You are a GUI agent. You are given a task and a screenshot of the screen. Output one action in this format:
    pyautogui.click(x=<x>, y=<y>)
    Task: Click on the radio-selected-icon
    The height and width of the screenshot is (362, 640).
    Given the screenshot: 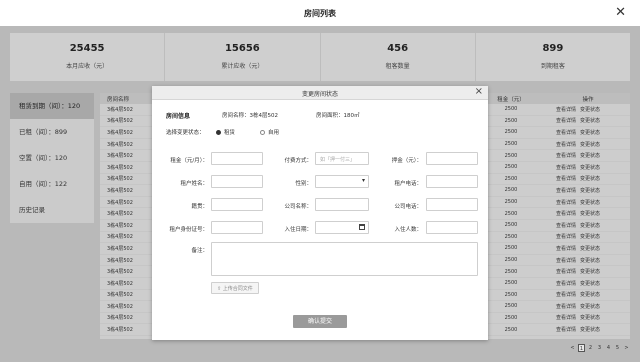 What is the action you would take?
    pyautogui.click(x=218, y=132)
    